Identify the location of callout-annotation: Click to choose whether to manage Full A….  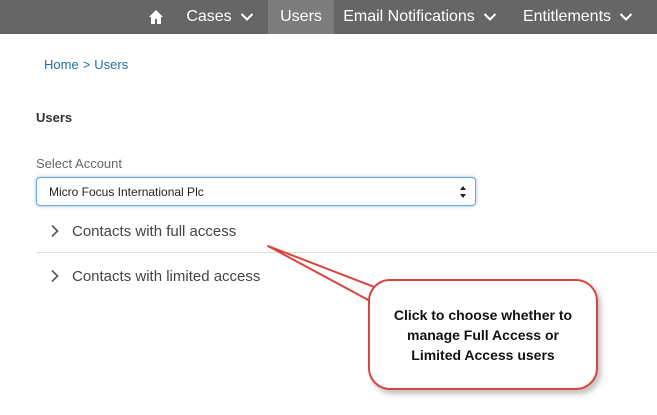
(483, 334).